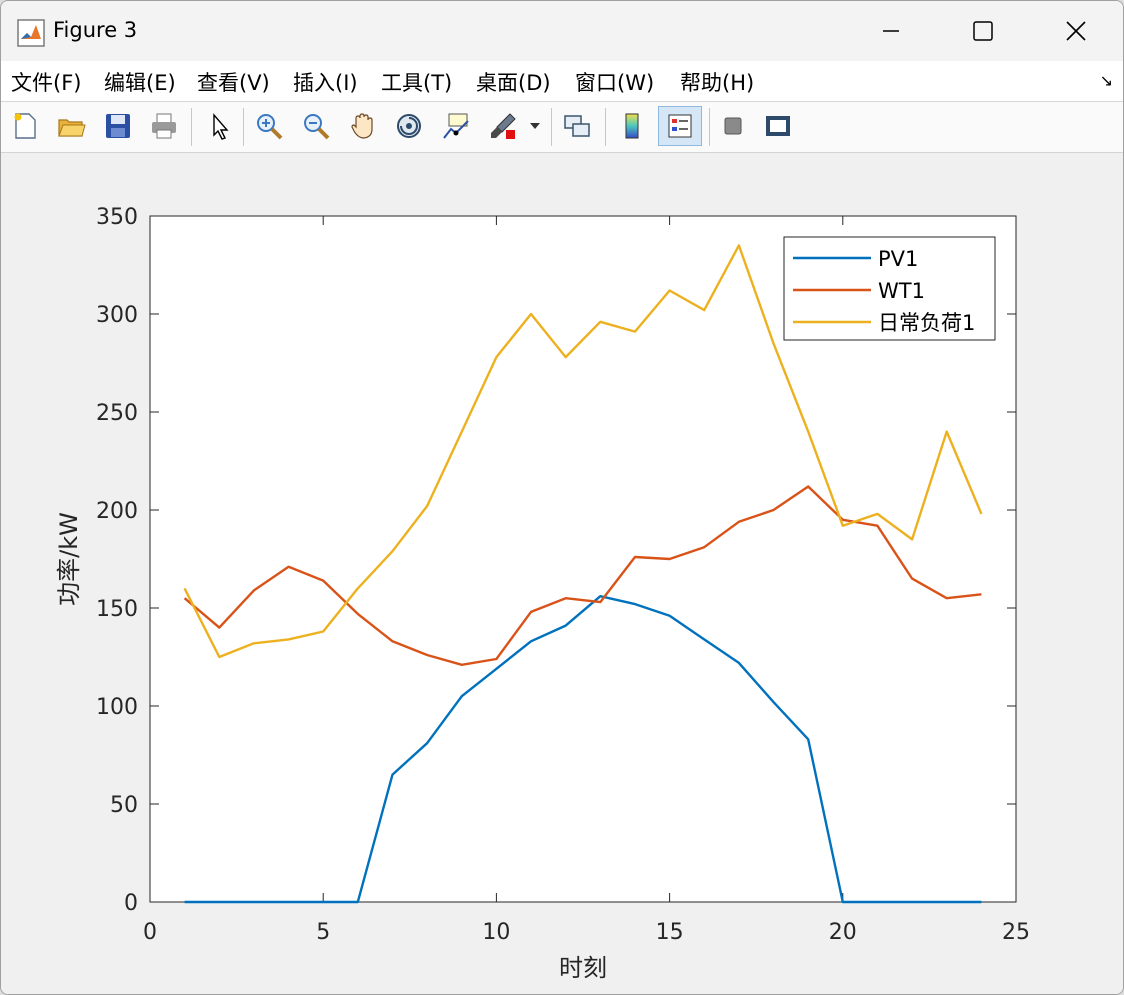  Describe the element at coordinates (496, 932) in the screenshot. I see `x-tick-label: 10` at that location.